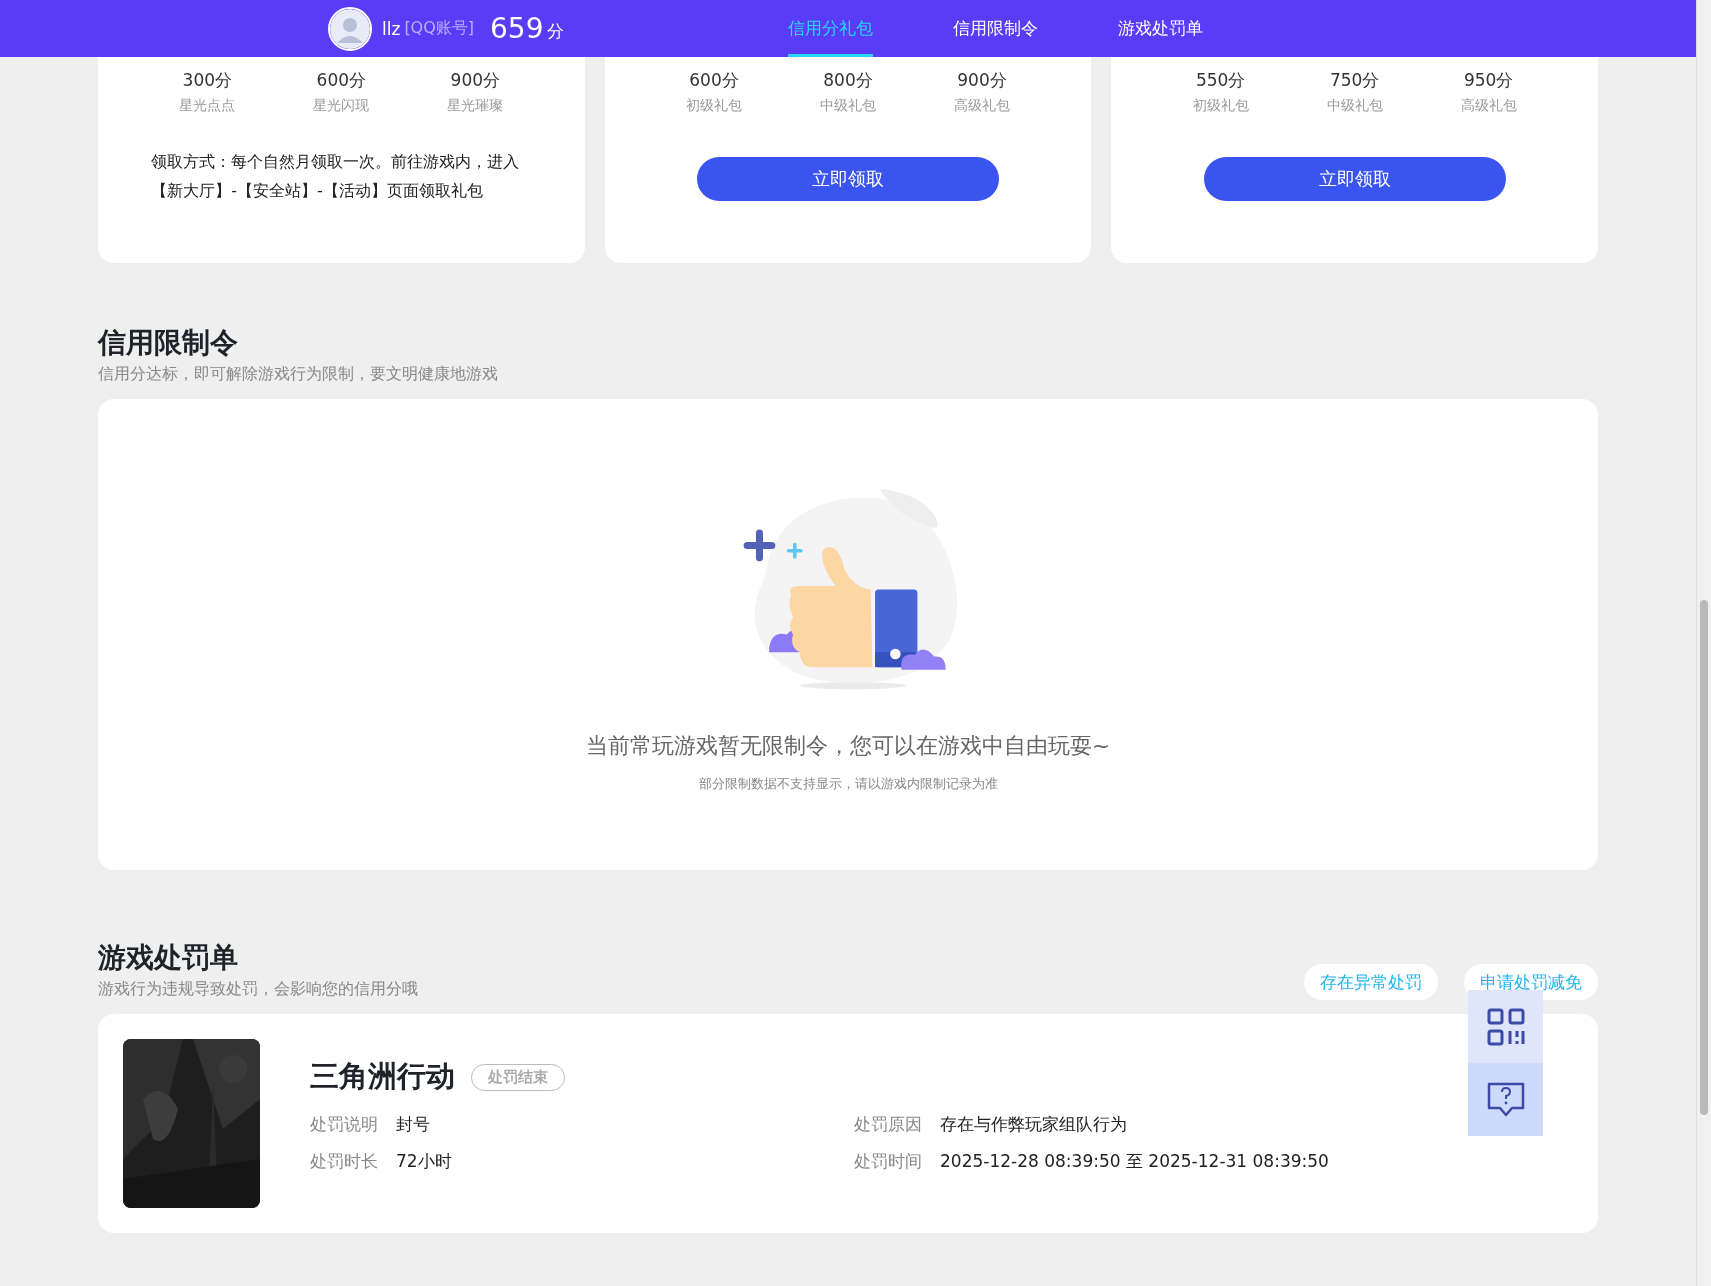 The height and width of the screenshot is (1286, 1711). What do you see at coordinates (168, 958) in the screenshot?
I see `section-title: 游戏处罚单` at bounding box center [168, 958].